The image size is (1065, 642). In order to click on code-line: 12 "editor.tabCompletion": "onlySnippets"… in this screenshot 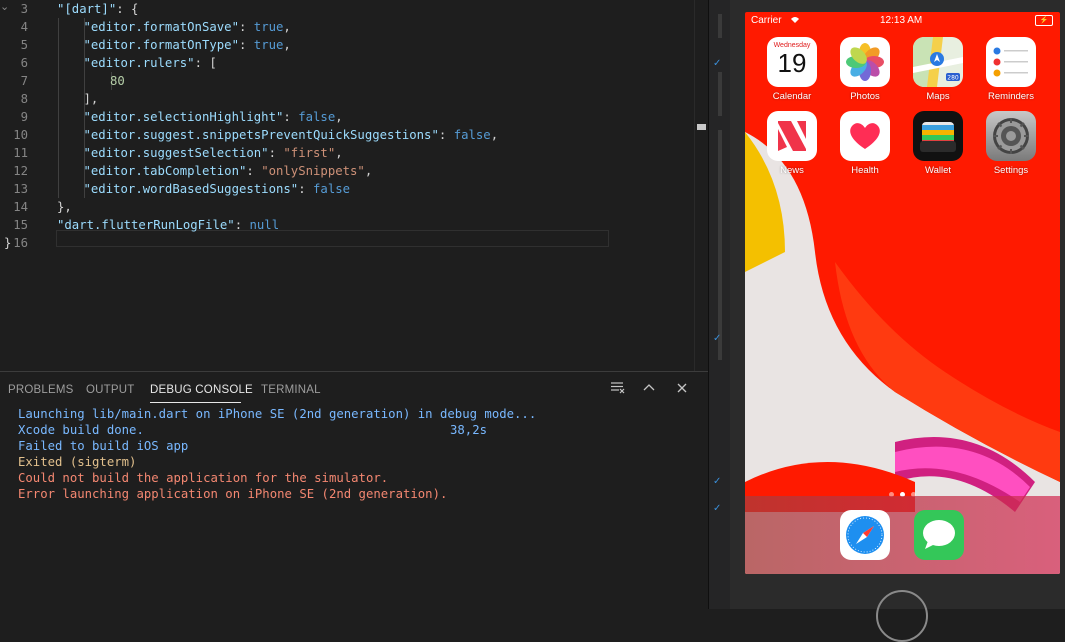, I will do `click(347, 171)`.